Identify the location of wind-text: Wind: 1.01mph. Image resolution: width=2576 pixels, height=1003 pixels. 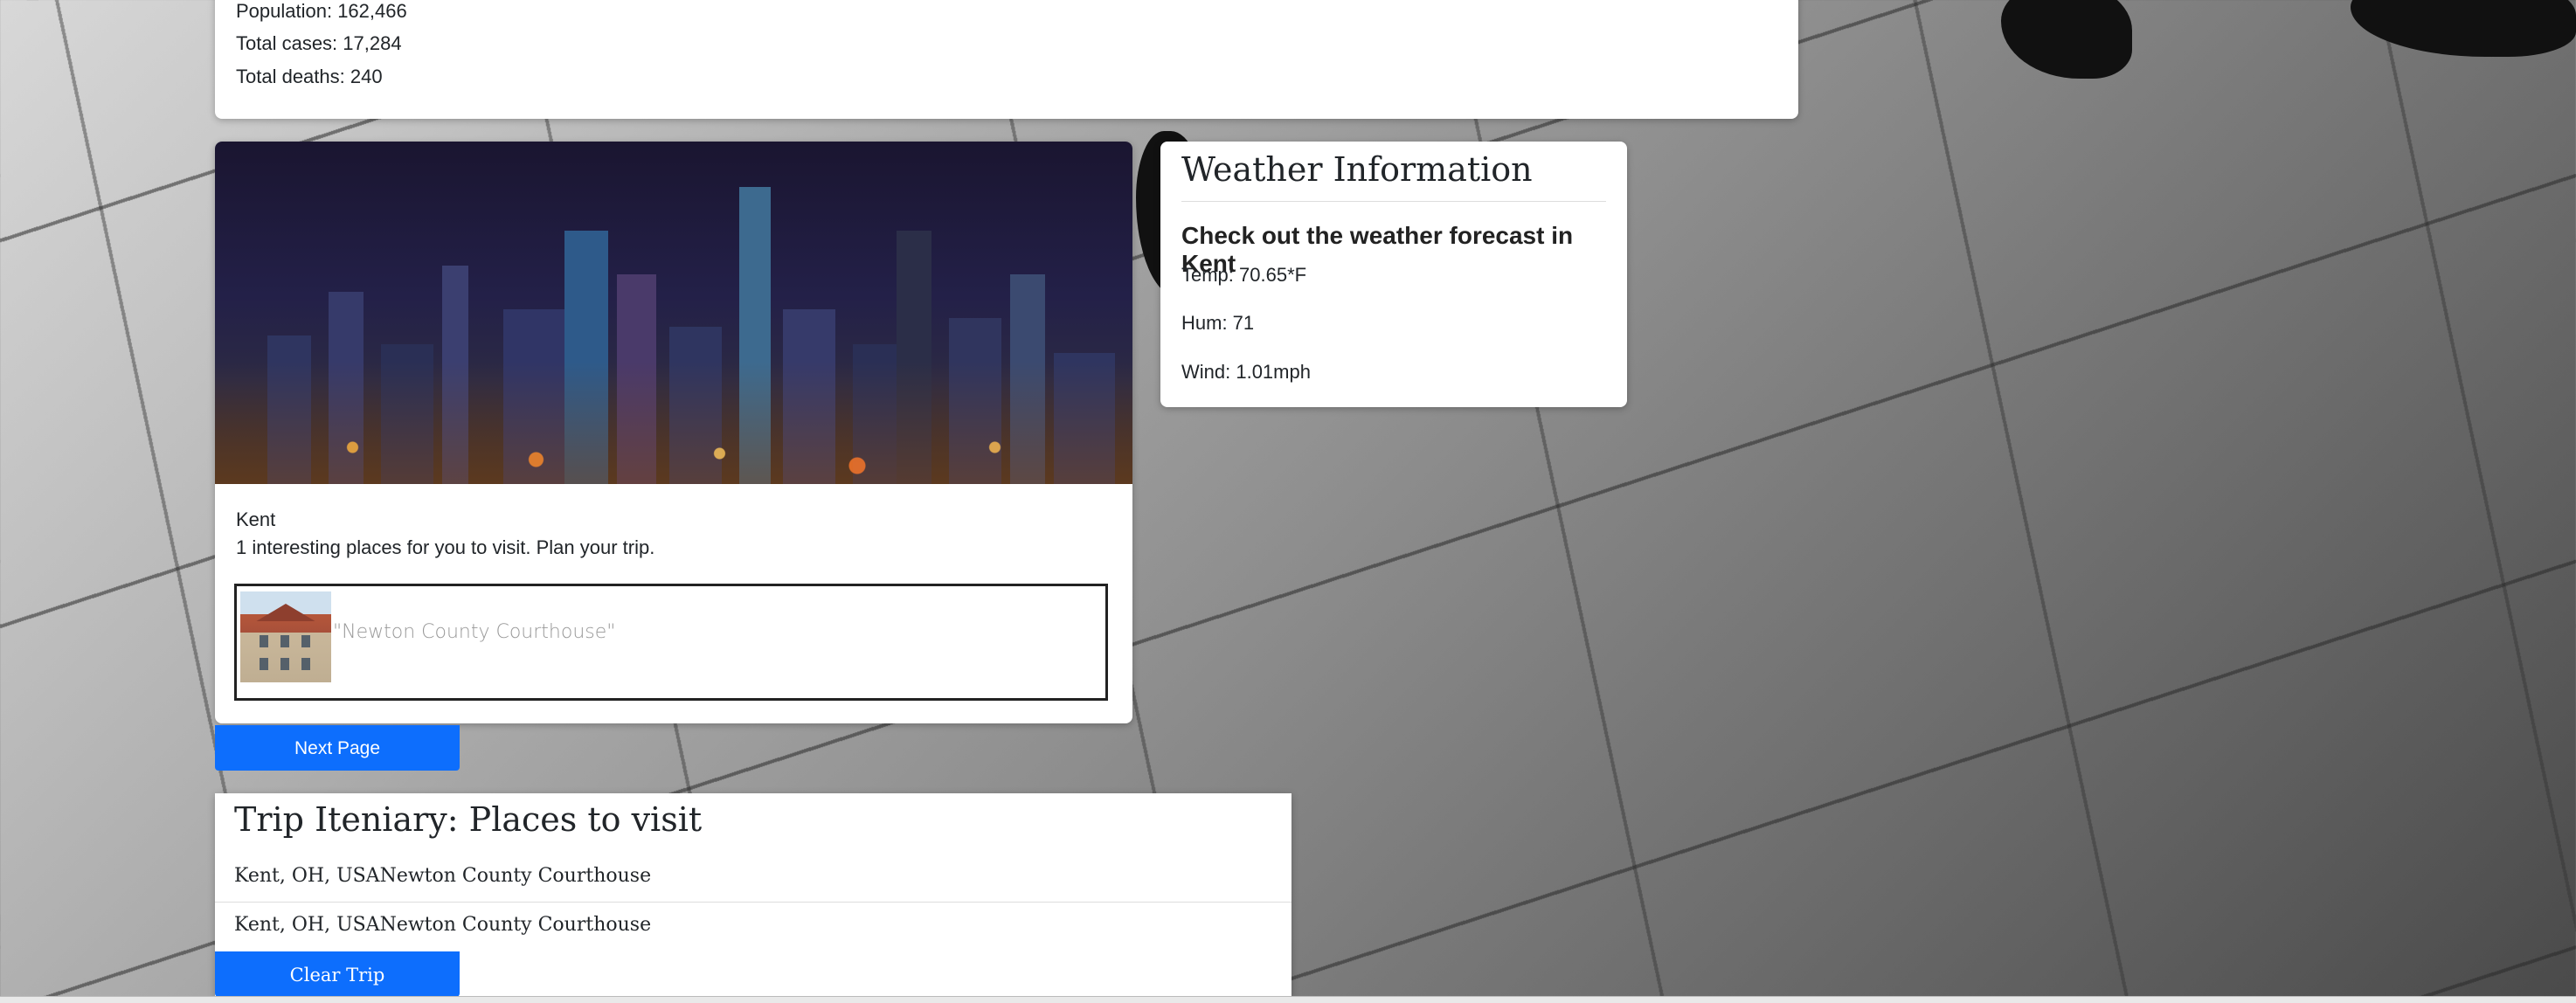
(1246, 372).